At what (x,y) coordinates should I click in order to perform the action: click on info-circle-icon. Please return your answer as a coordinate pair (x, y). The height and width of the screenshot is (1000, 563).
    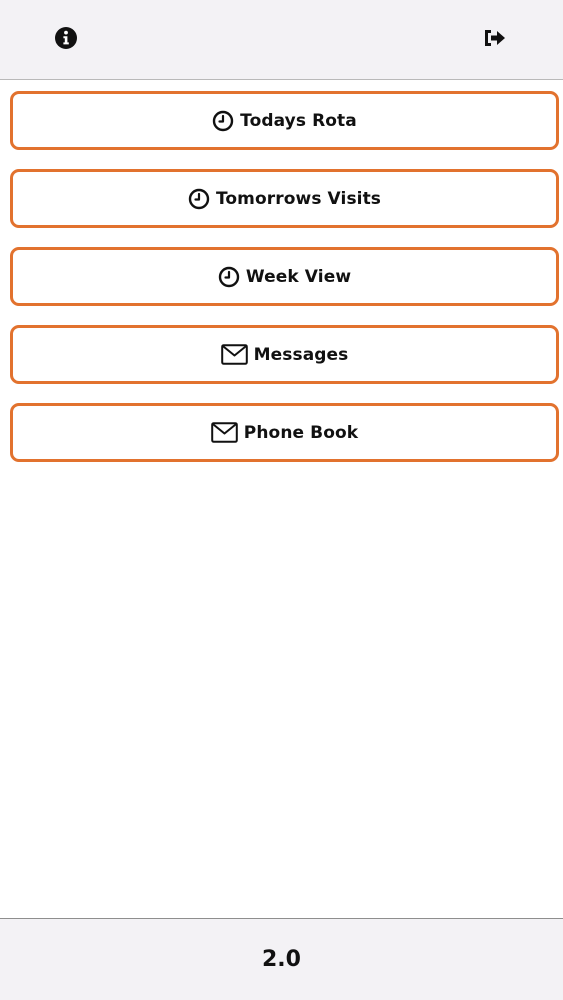
    Looking at the image, I should click on (66, 40).